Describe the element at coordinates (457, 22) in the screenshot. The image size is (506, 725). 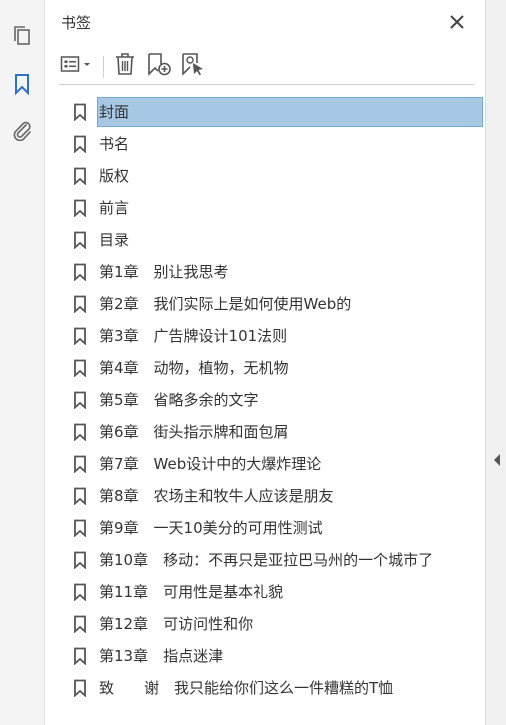
I see `close-icon` at that location.